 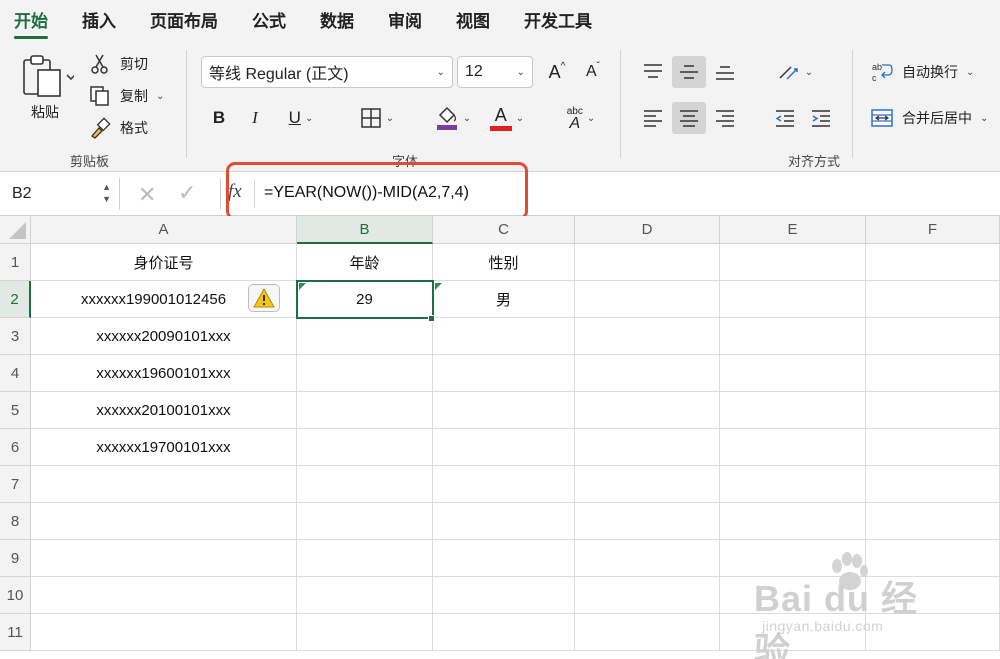 What do you see at coordinates (15, 521) in the screenshot?
I see `row-header-8: 8` at bounding box center [15, 521].